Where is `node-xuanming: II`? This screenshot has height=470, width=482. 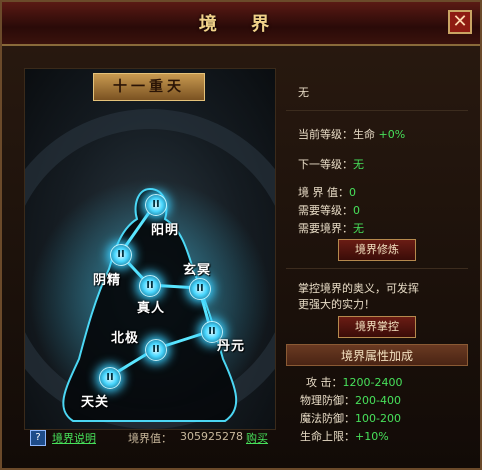 node-xuanming: II is located at coordinates (200, 289).